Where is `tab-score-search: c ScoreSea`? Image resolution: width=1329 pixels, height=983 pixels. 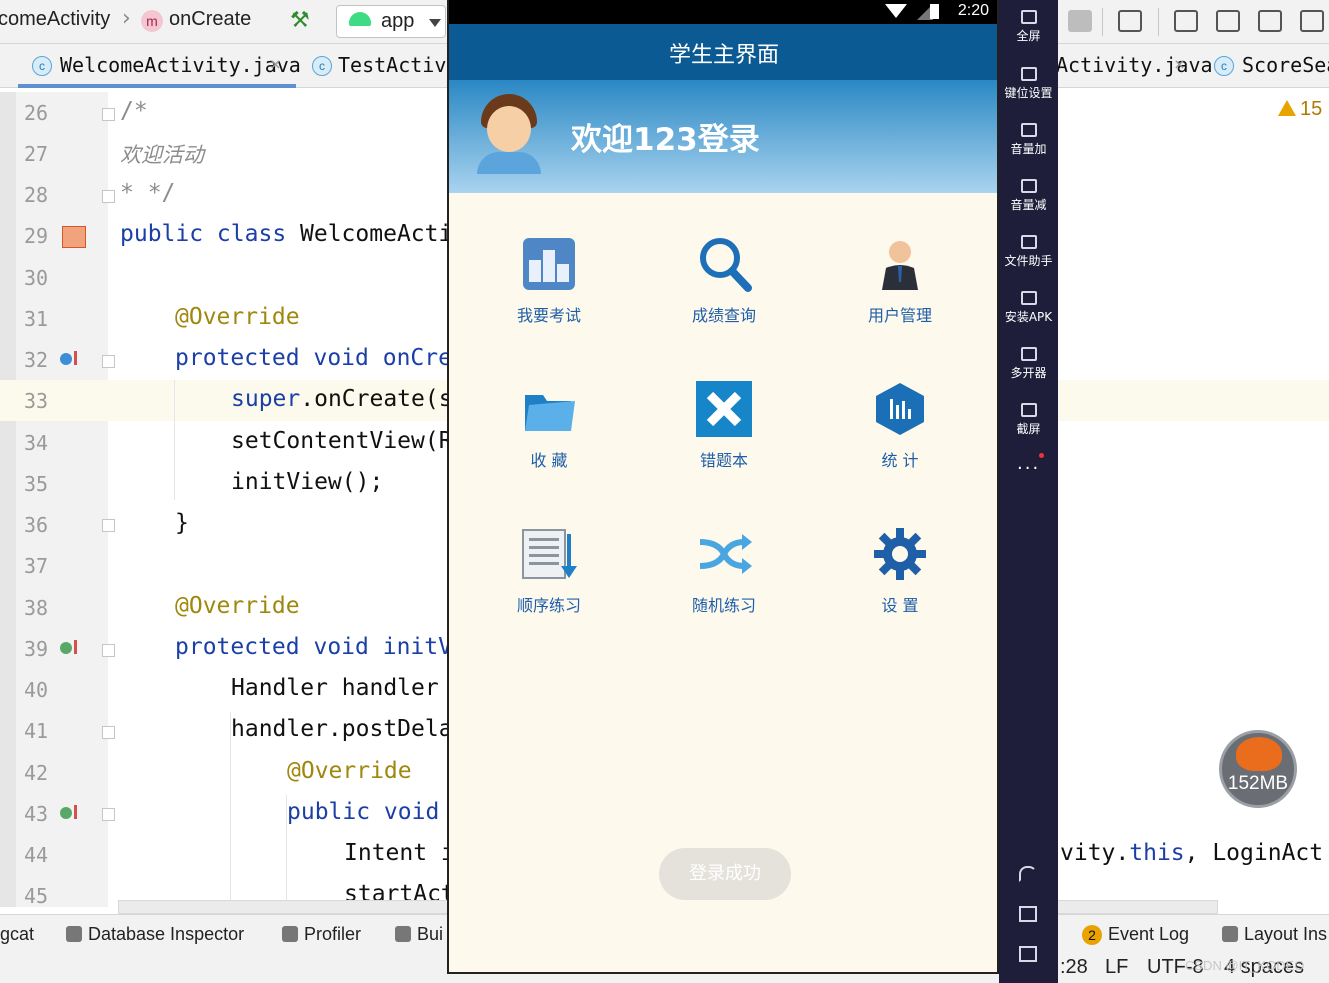
tab-score-search: c ScoreSea is located at coordinates (1268, 66).